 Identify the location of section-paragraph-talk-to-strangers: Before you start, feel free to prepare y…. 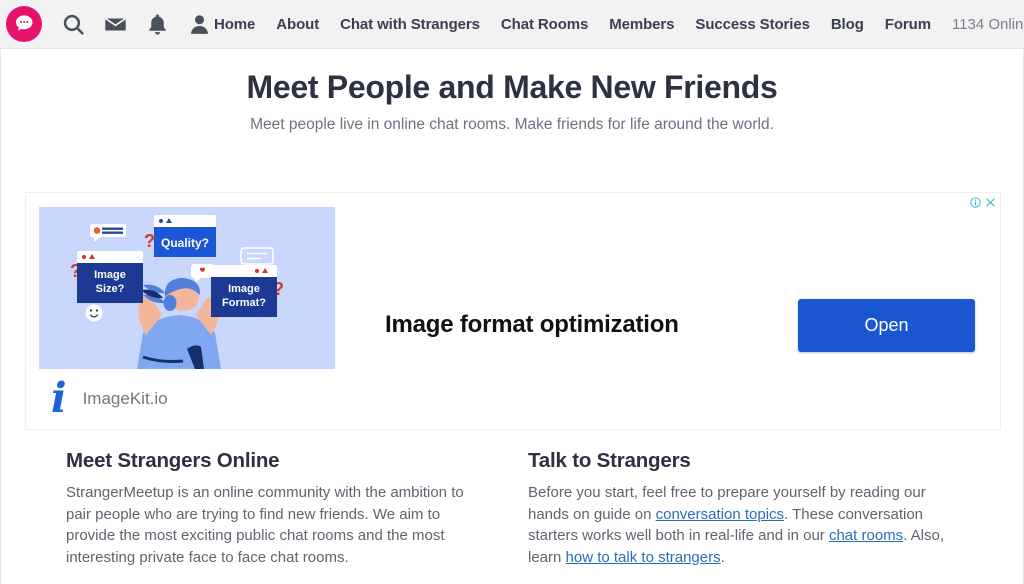
(736, 525).